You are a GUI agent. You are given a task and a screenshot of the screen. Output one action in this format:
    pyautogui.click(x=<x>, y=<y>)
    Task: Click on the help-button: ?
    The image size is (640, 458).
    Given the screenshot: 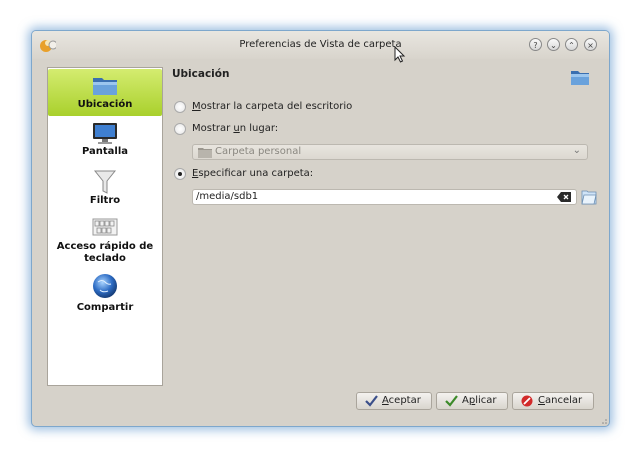 What is the action you would take?
    pyautogui.click(x=535, y=44)
    